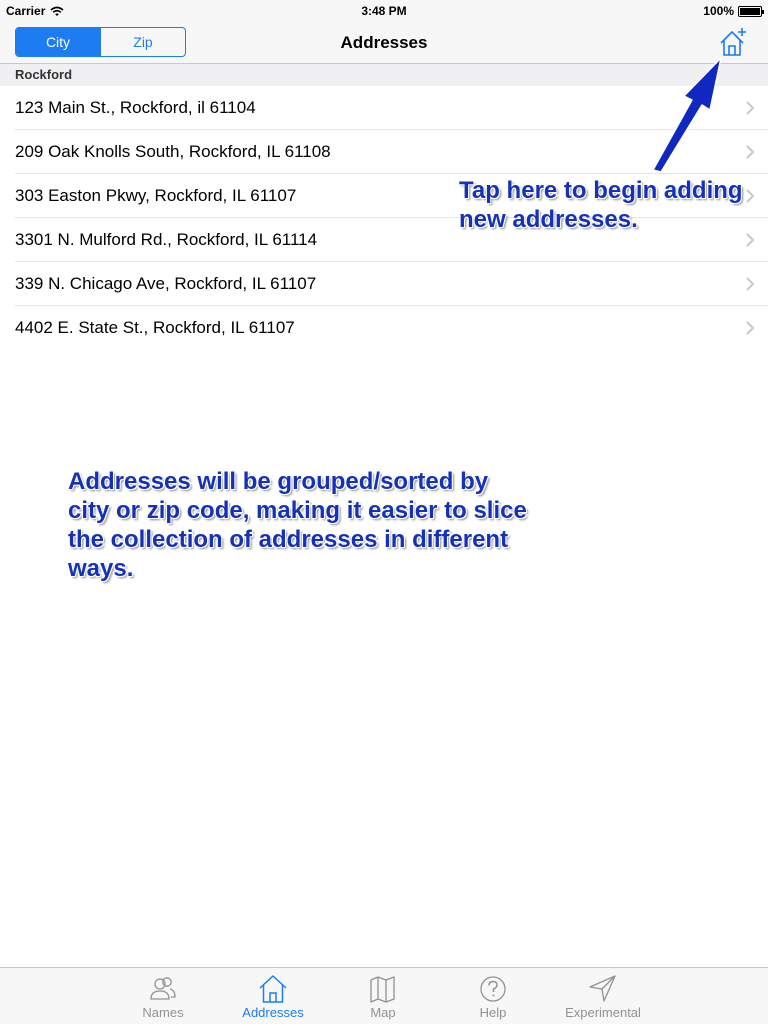 The image size is (768, 1024). I want to click on tab-map: Map, so click(383, 996).